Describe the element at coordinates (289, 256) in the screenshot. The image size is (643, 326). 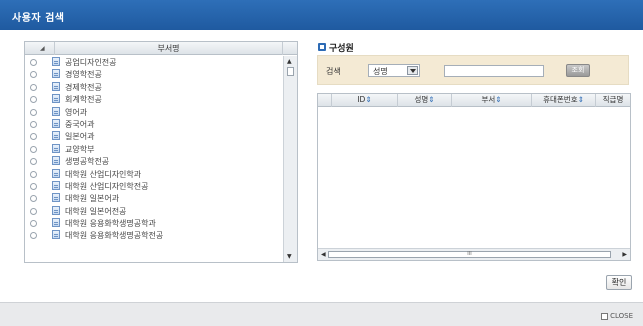
I see `scroll-down-arrow-icon: ▼` at that location.